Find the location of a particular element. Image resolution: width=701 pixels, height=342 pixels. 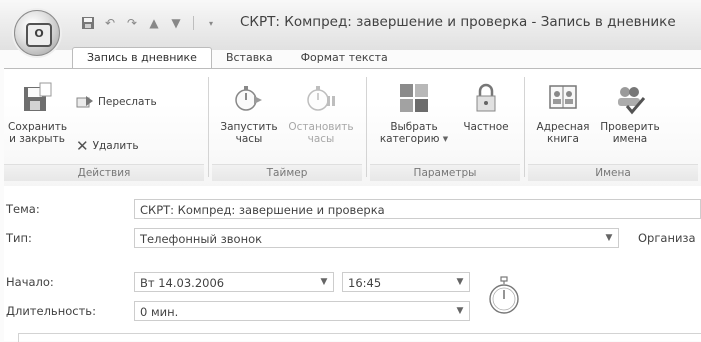

delete-button: ✕ Удалить is located at coordinates (107, 146).